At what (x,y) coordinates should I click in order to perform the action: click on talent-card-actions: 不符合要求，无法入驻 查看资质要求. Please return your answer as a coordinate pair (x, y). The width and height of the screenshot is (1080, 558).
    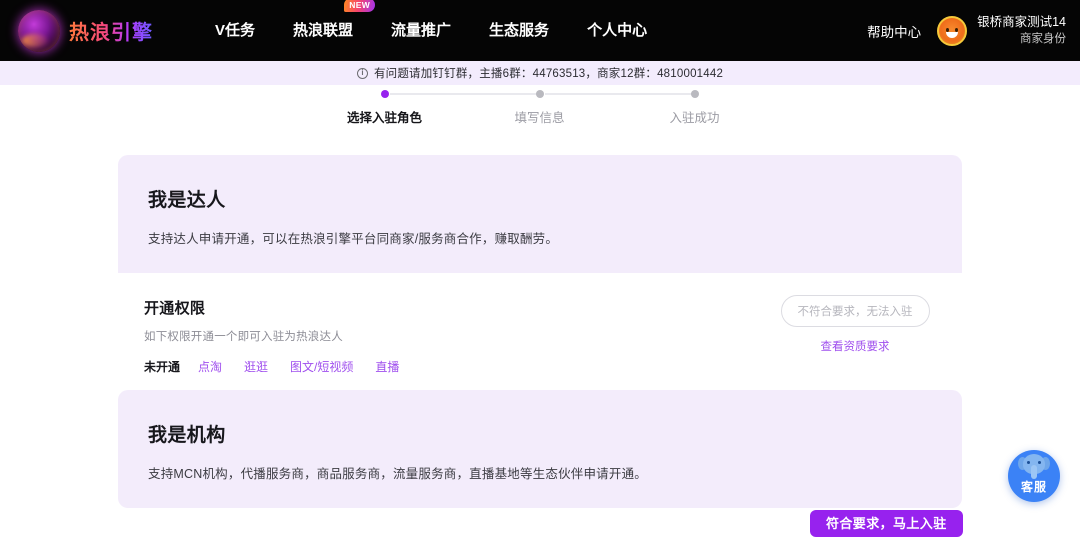
    Looking at the image, I should click on (855, 324).